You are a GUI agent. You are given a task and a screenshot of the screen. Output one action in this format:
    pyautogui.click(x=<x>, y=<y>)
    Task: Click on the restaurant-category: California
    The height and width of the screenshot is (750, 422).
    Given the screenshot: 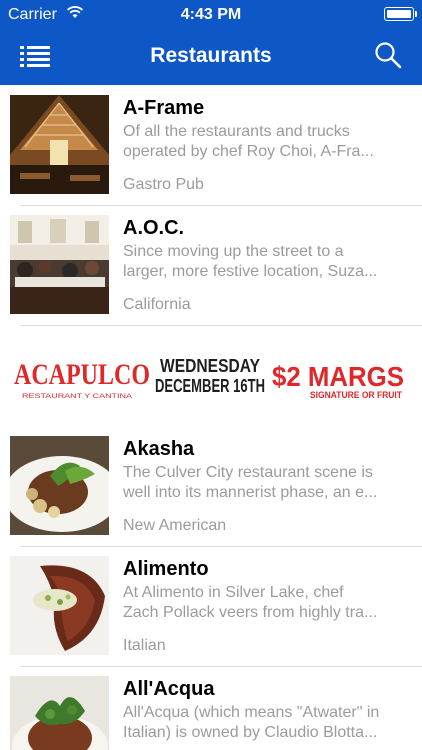 What is the action you would take?
    pyautogui.click(x=157, y=304)
    